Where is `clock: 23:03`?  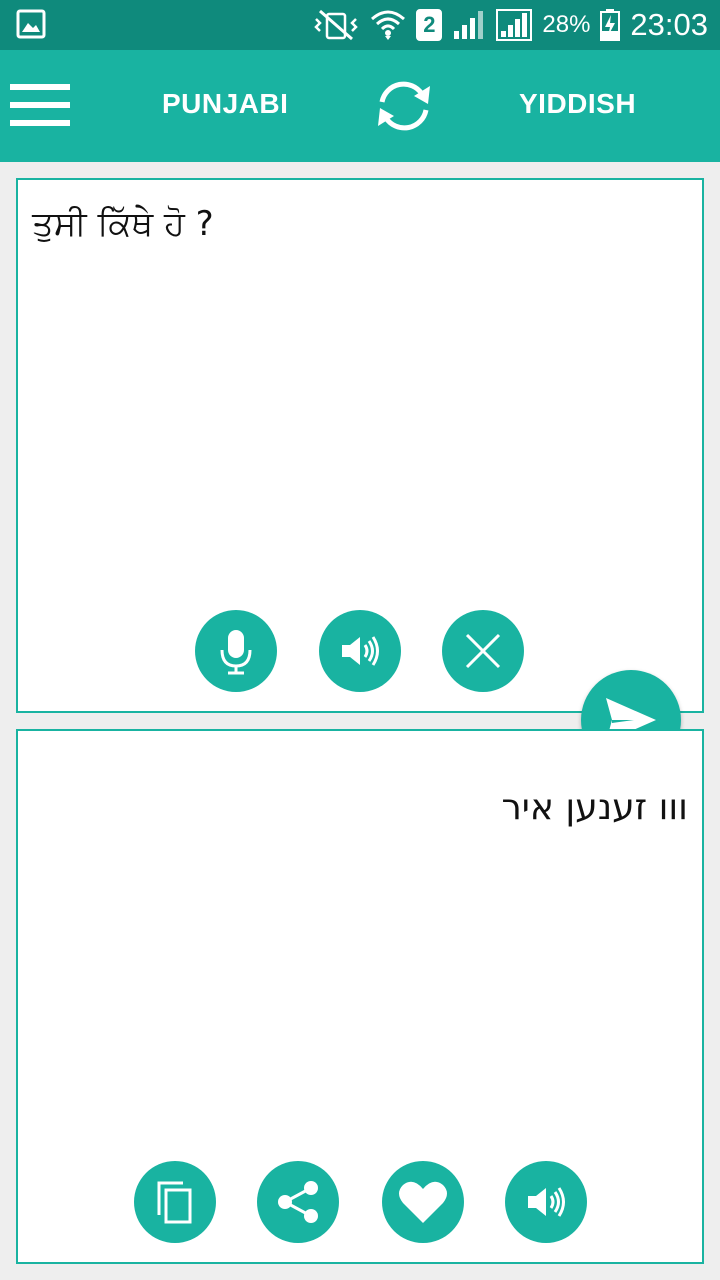
clock: 23:03 is located at coordinates (669, 24).